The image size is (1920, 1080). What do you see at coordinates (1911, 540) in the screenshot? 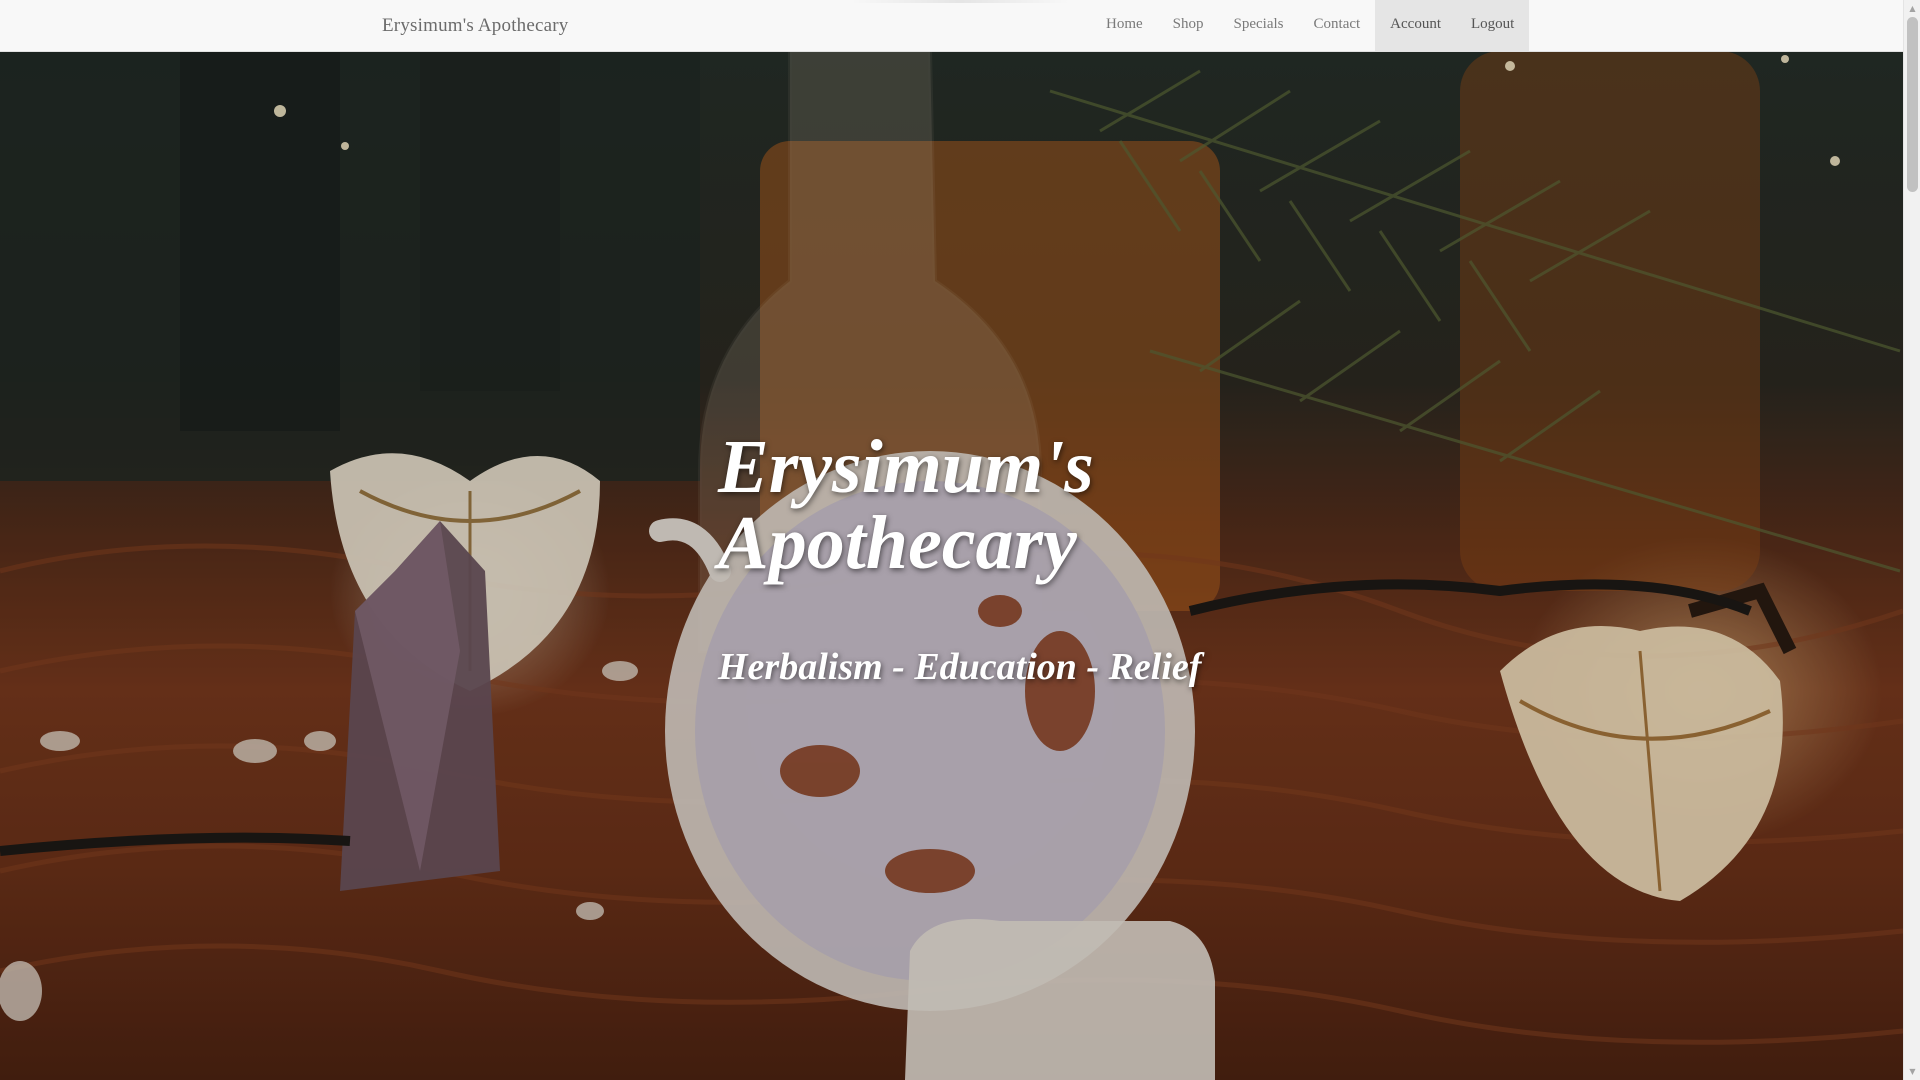
I see `page-scrollbar: ▲ ▼` at bounding box center [1911, 540].